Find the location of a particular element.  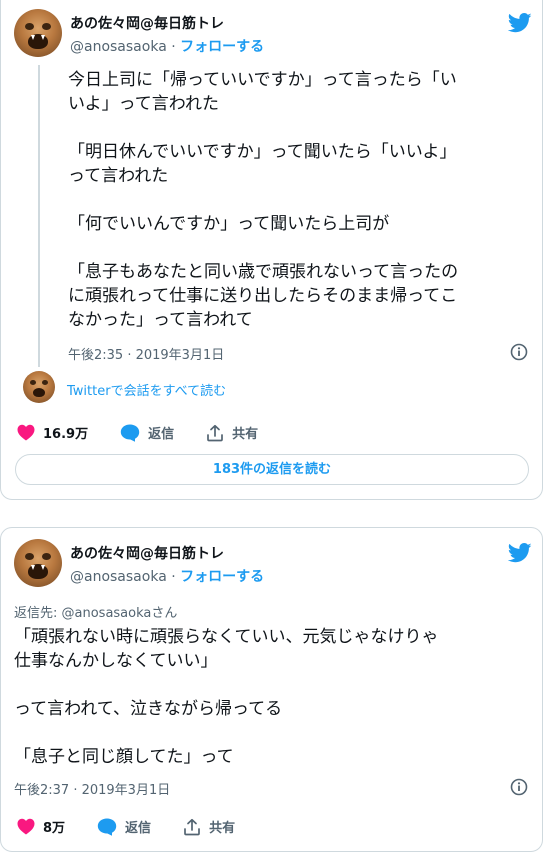

tweet-timestamp: 午後2:35 · 2019年3月1日 is located at coordinates (146, 353).